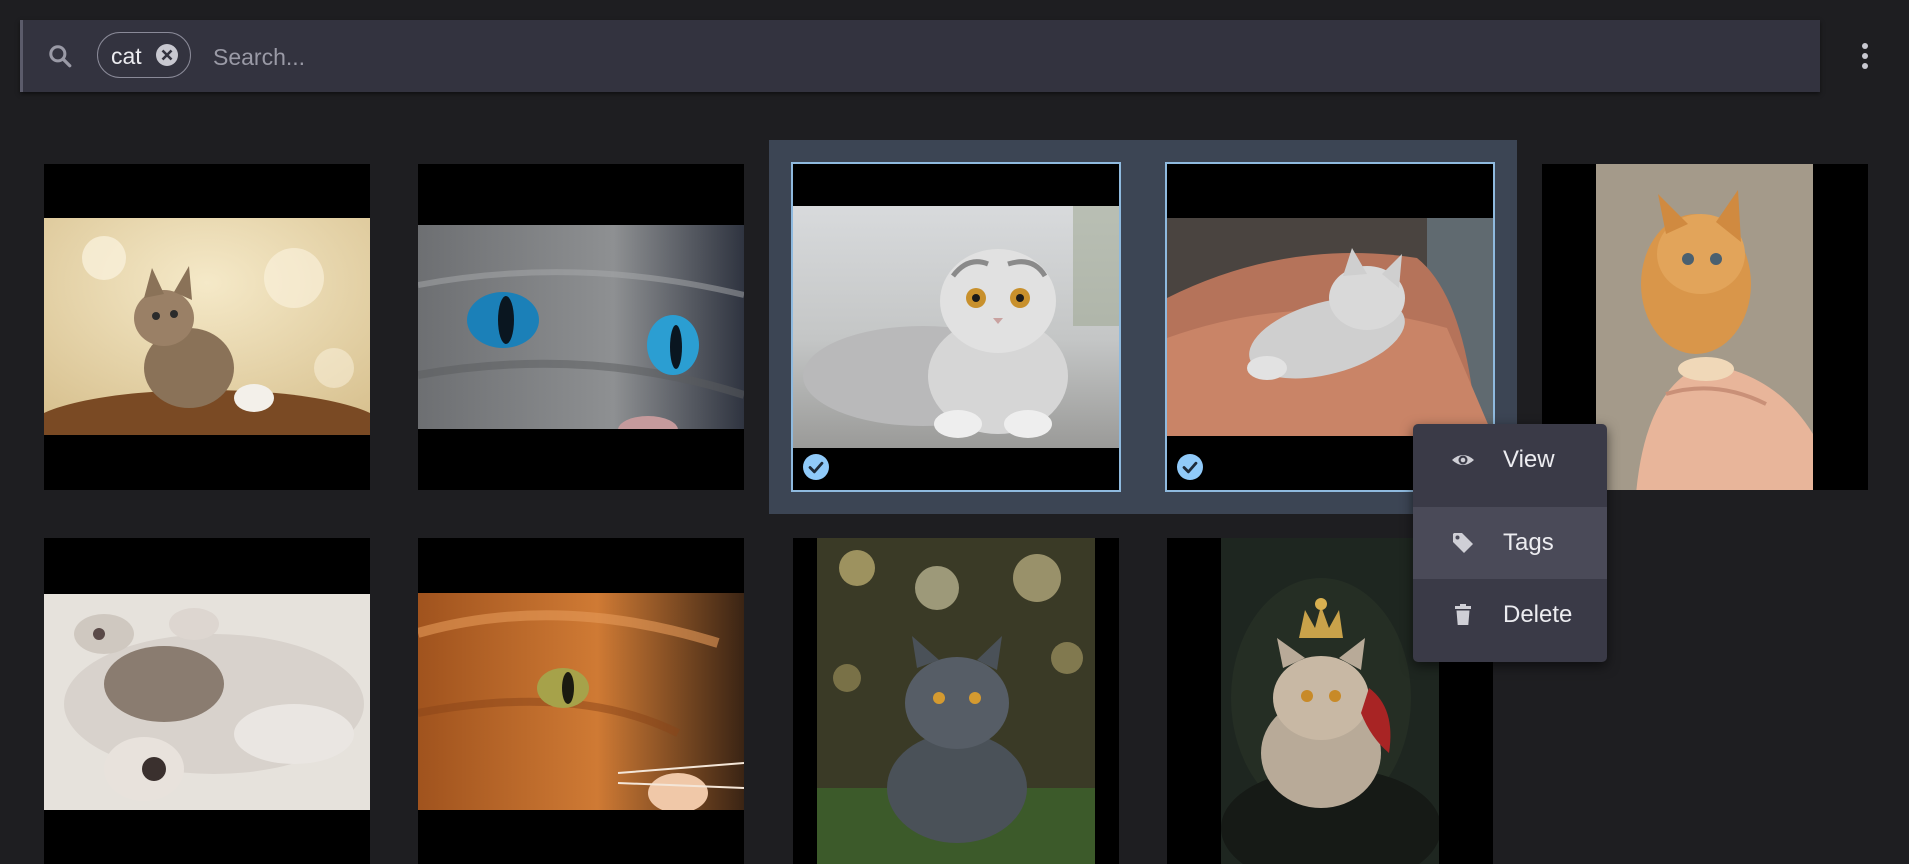 This screenshot has width=1909, height=864. What do you see at coordinates (144, 55) in the screenshot?
I see `filter-chip-cat: cat` at bounding box center [144, 55].